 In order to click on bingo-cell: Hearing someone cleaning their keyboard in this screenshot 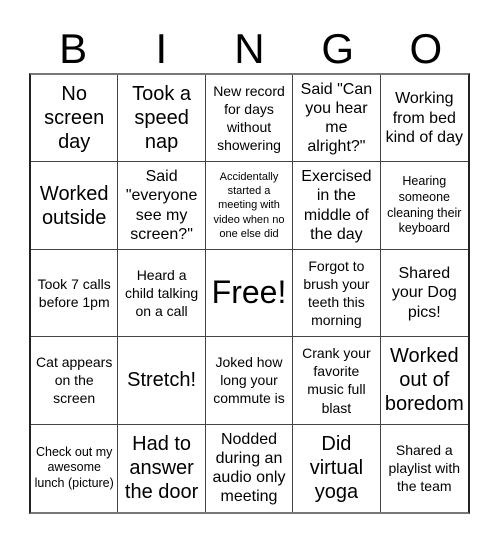, I will do `click(424, 206)`.